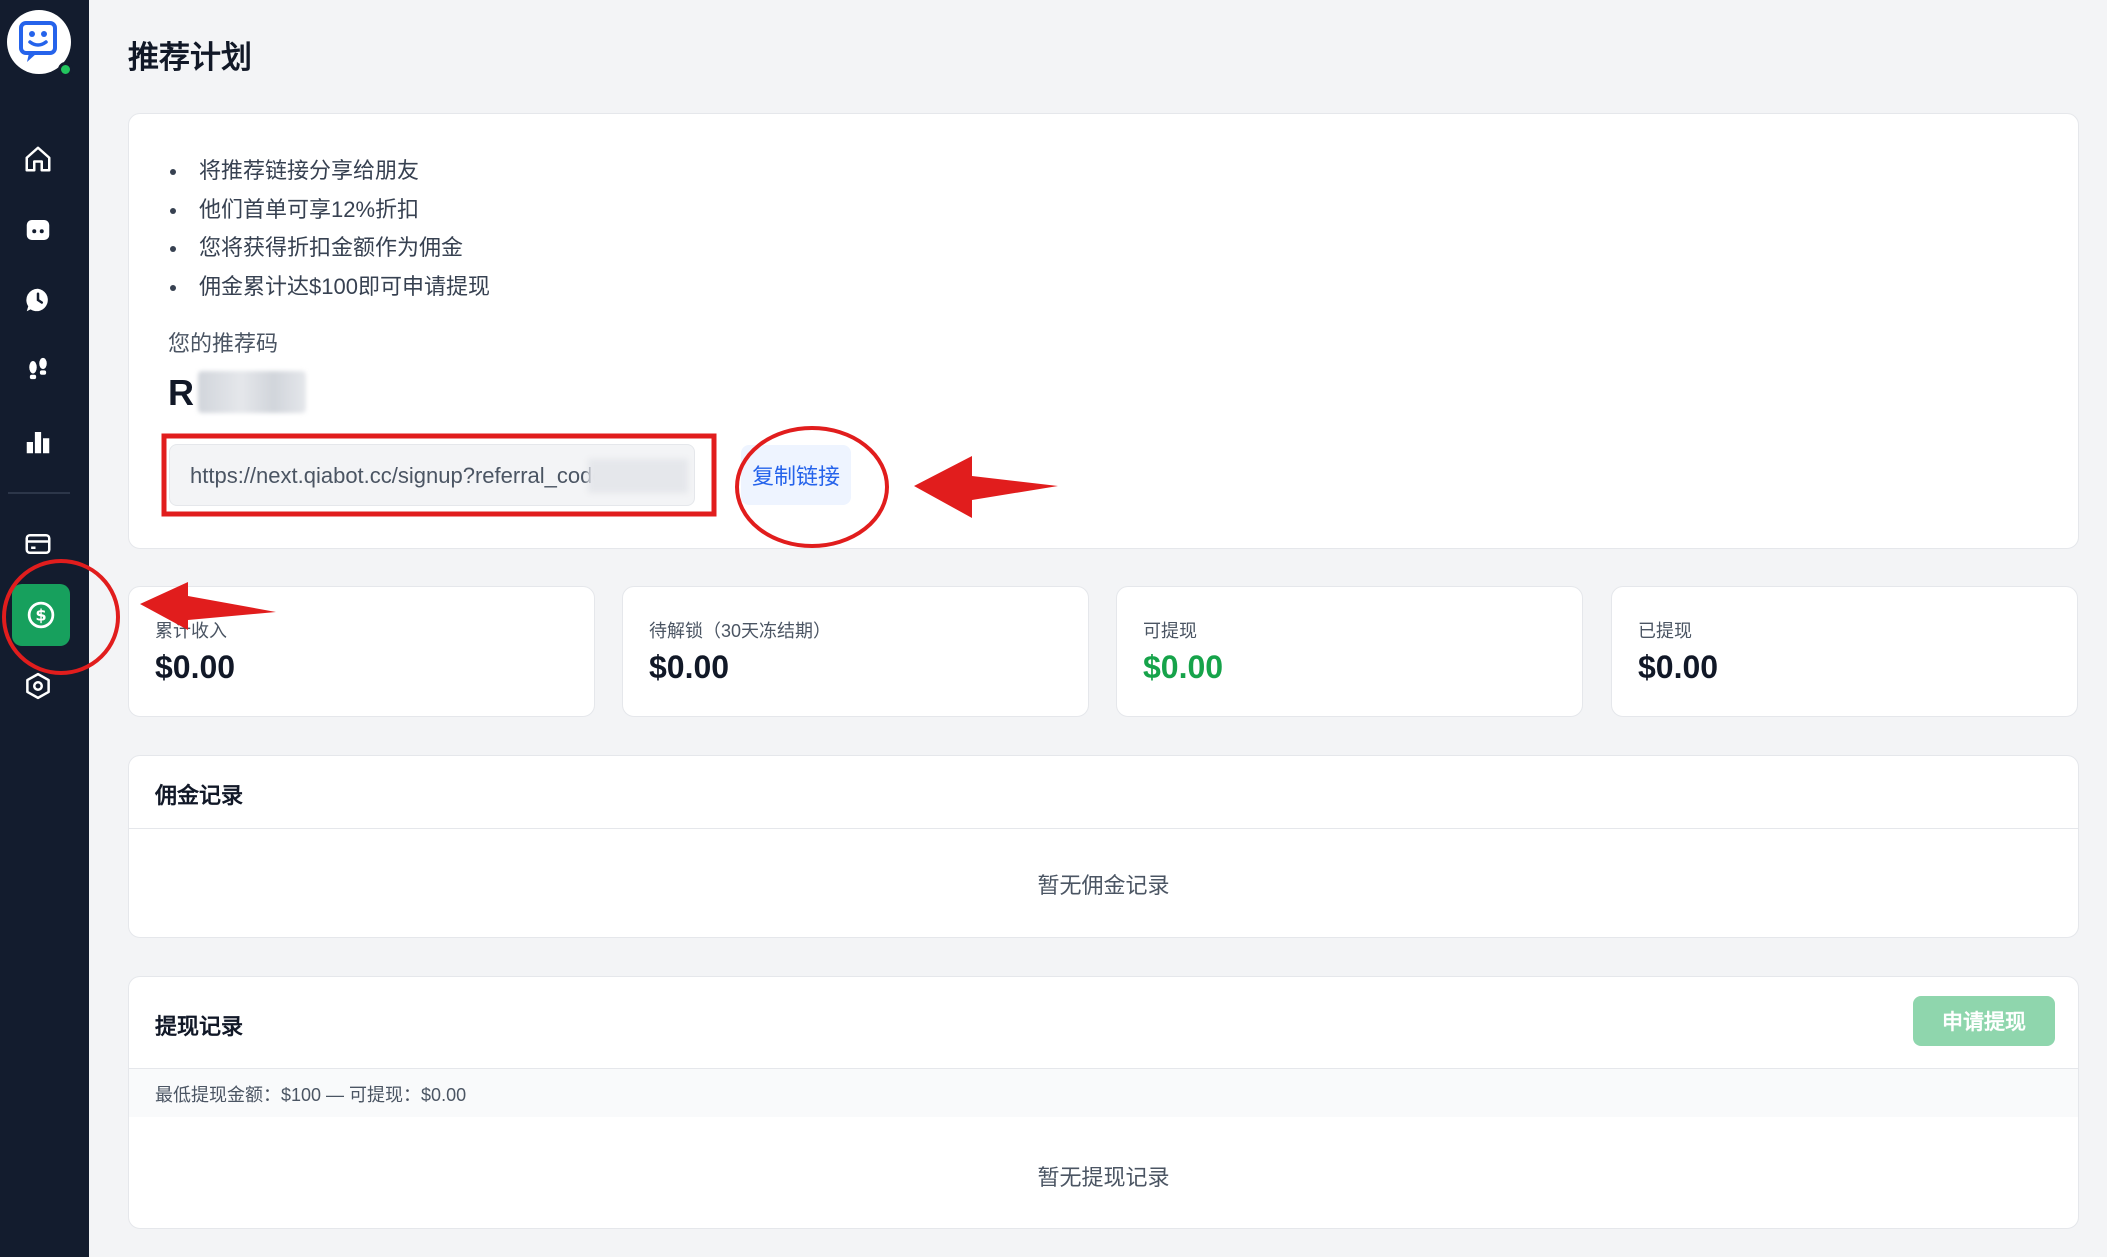  I want to click on stat-card-total-income: 累计收入 $0.00, so click(361, 651).